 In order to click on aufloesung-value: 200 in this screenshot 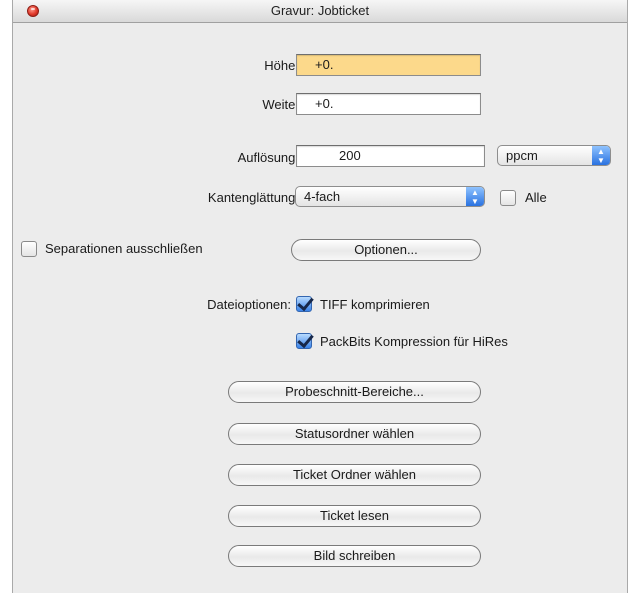, I will do `click(350, 155)`.